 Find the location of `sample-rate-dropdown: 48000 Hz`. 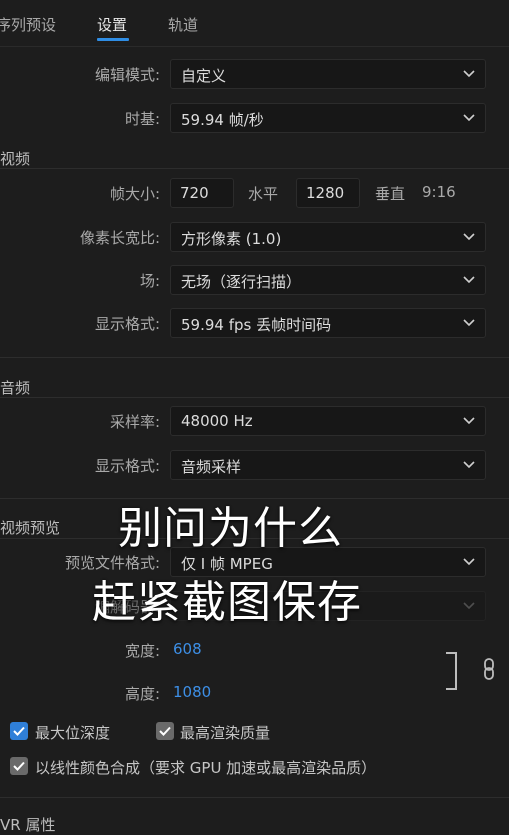

sample-rate-dropdown: 48000 Hz is located at coordinates (328, 421).